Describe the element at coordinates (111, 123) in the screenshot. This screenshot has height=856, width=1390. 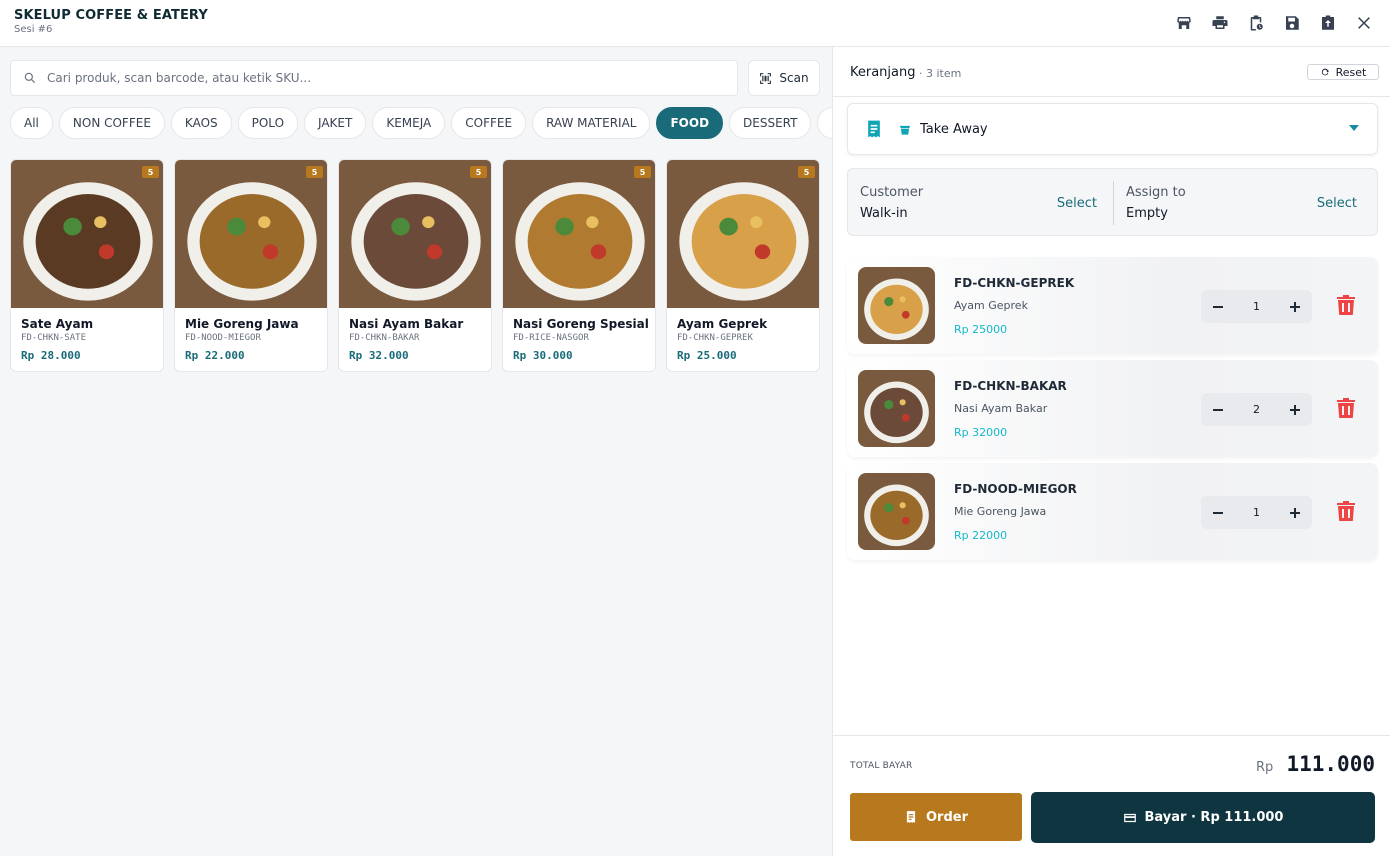
I see `category-chip-non-coffee: NON COFFEE` at that location.